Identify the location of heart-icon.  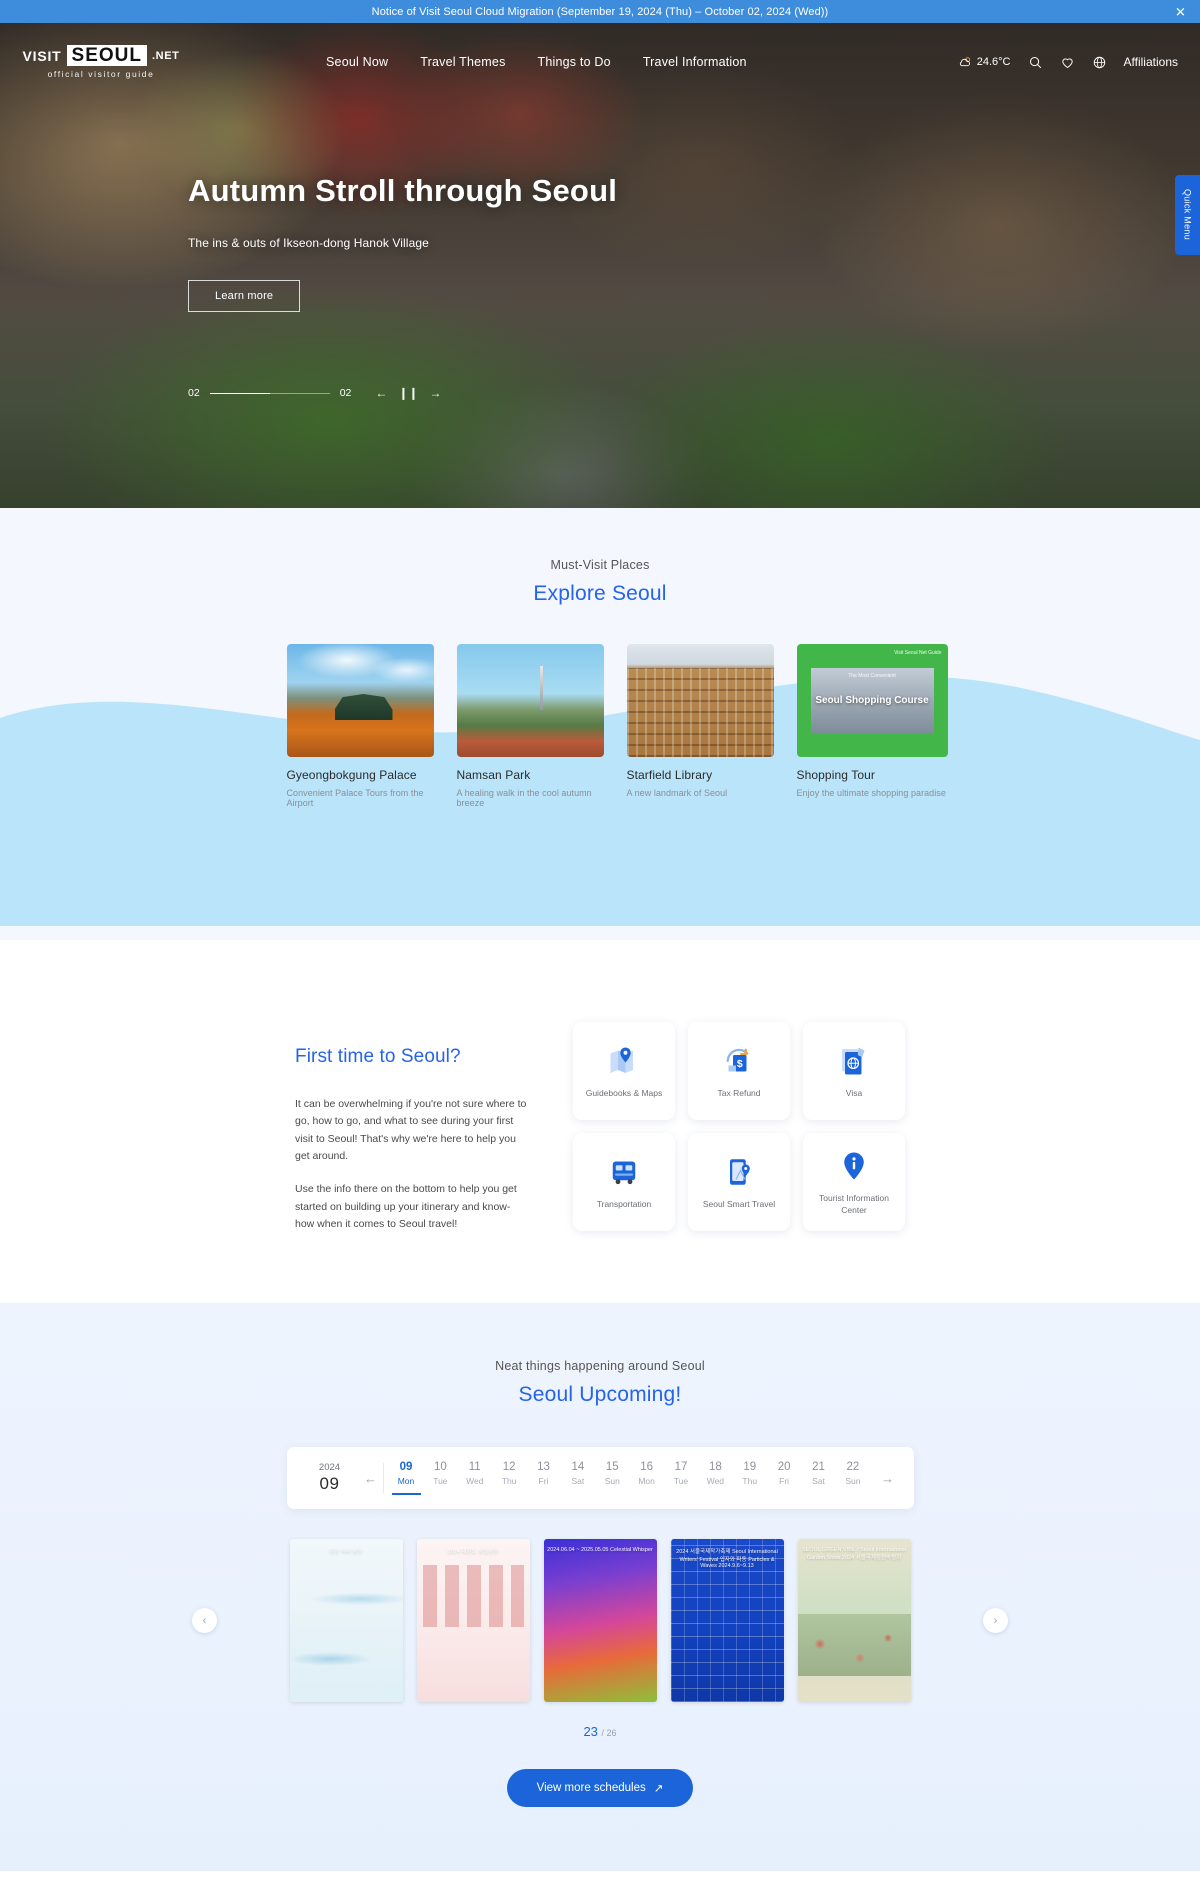
(1067, 62).